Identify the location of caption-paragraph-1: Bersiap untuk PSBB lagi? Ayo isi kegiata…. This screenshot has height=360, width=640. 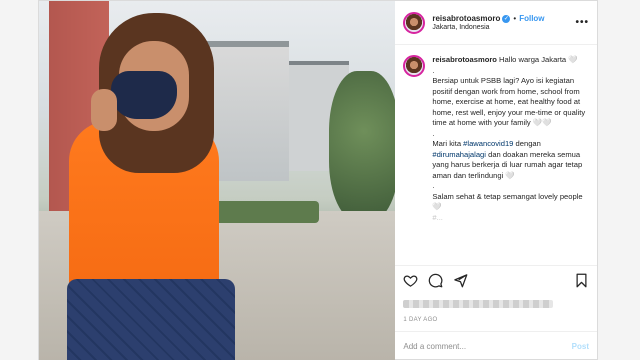
(509, 101).